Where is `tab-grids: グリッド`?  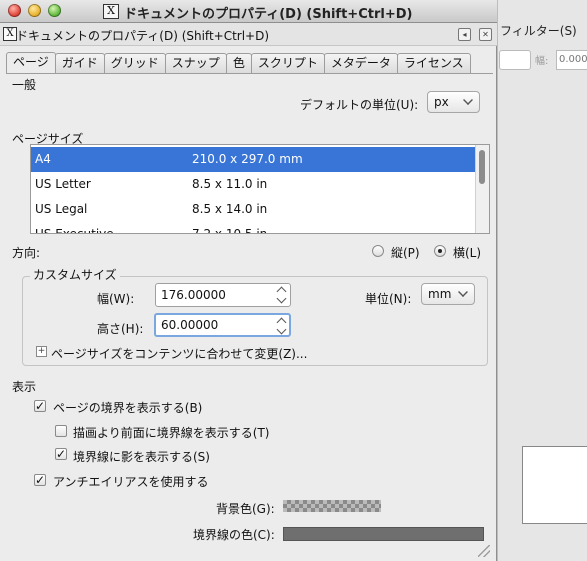 tab-grids: グリッド is located at coordinates (134, 63).